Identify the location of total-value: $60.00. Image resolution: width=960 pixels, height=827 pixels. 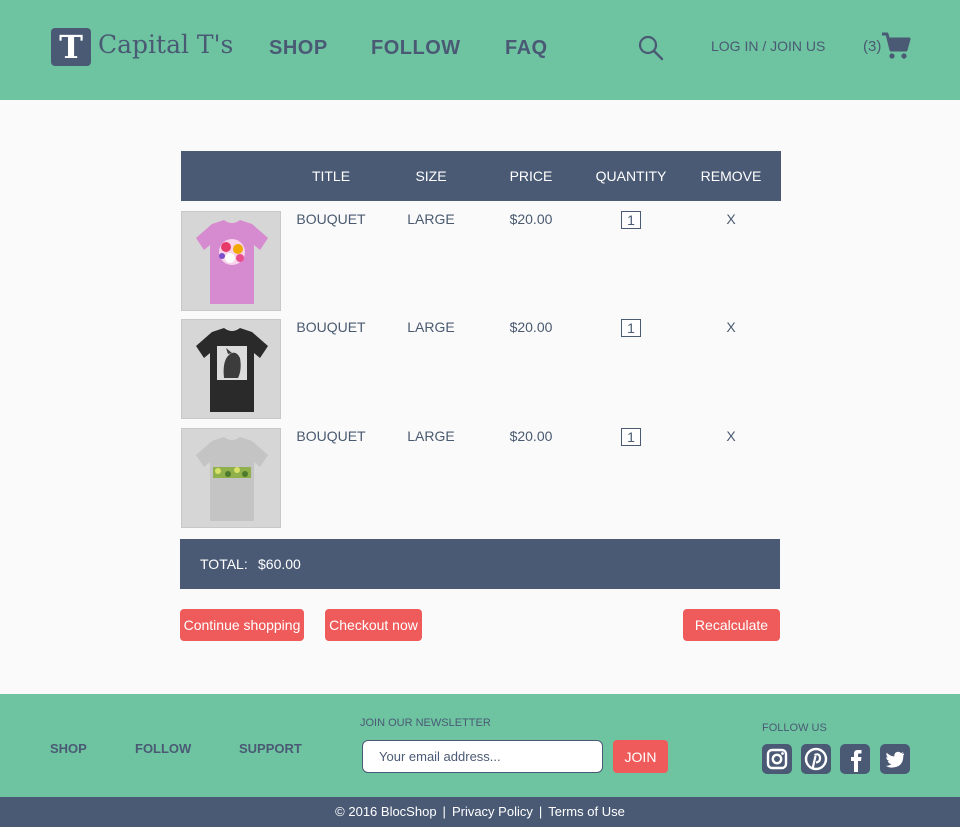
(279, 564).